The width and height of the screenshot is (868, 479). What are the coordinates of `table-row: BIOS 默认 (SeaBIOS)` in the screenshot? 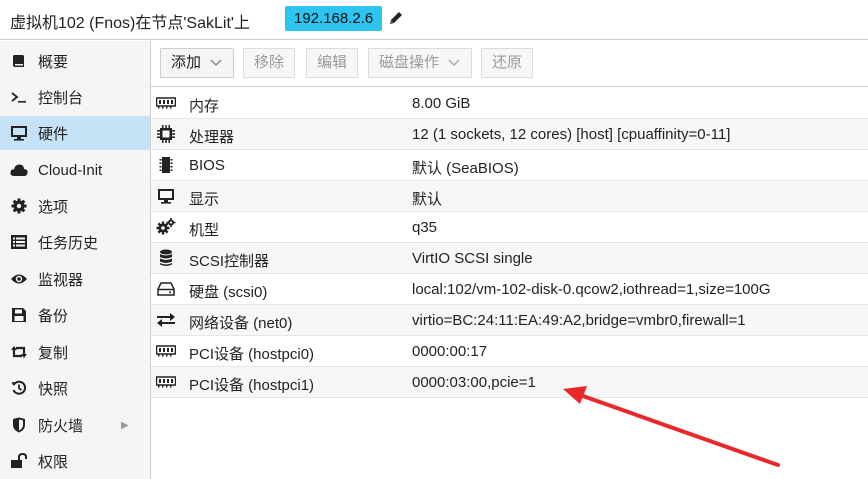 It's located at (509, 165).